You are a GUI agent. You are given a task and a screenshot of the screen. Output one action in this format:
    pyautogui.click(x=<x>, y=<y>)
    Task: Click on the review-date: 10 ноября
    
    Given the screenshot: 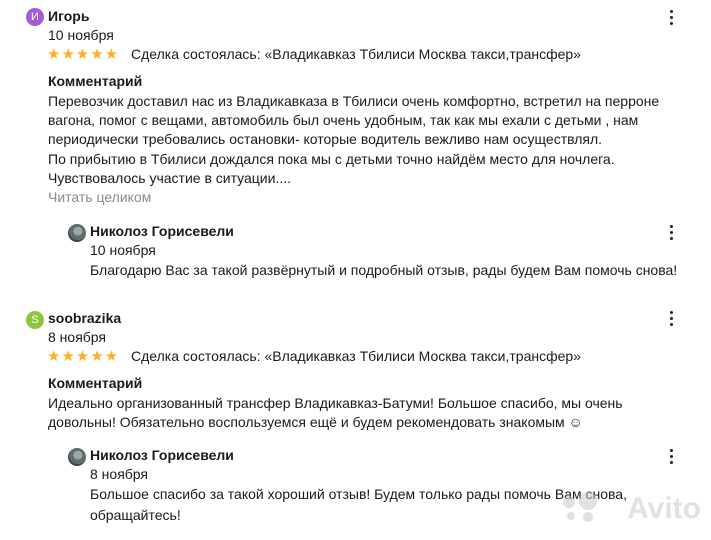 What is the action you would take?
    pyautogui.click(x=81, y=35)
    